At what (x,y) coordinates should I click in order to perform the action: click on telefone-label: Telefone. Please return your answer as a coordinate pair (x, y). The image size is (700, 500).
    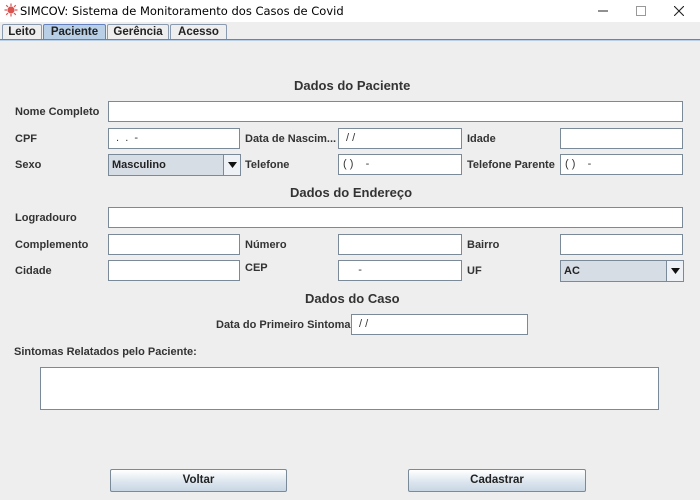
    Looking at the image, I should click on (267, 165).